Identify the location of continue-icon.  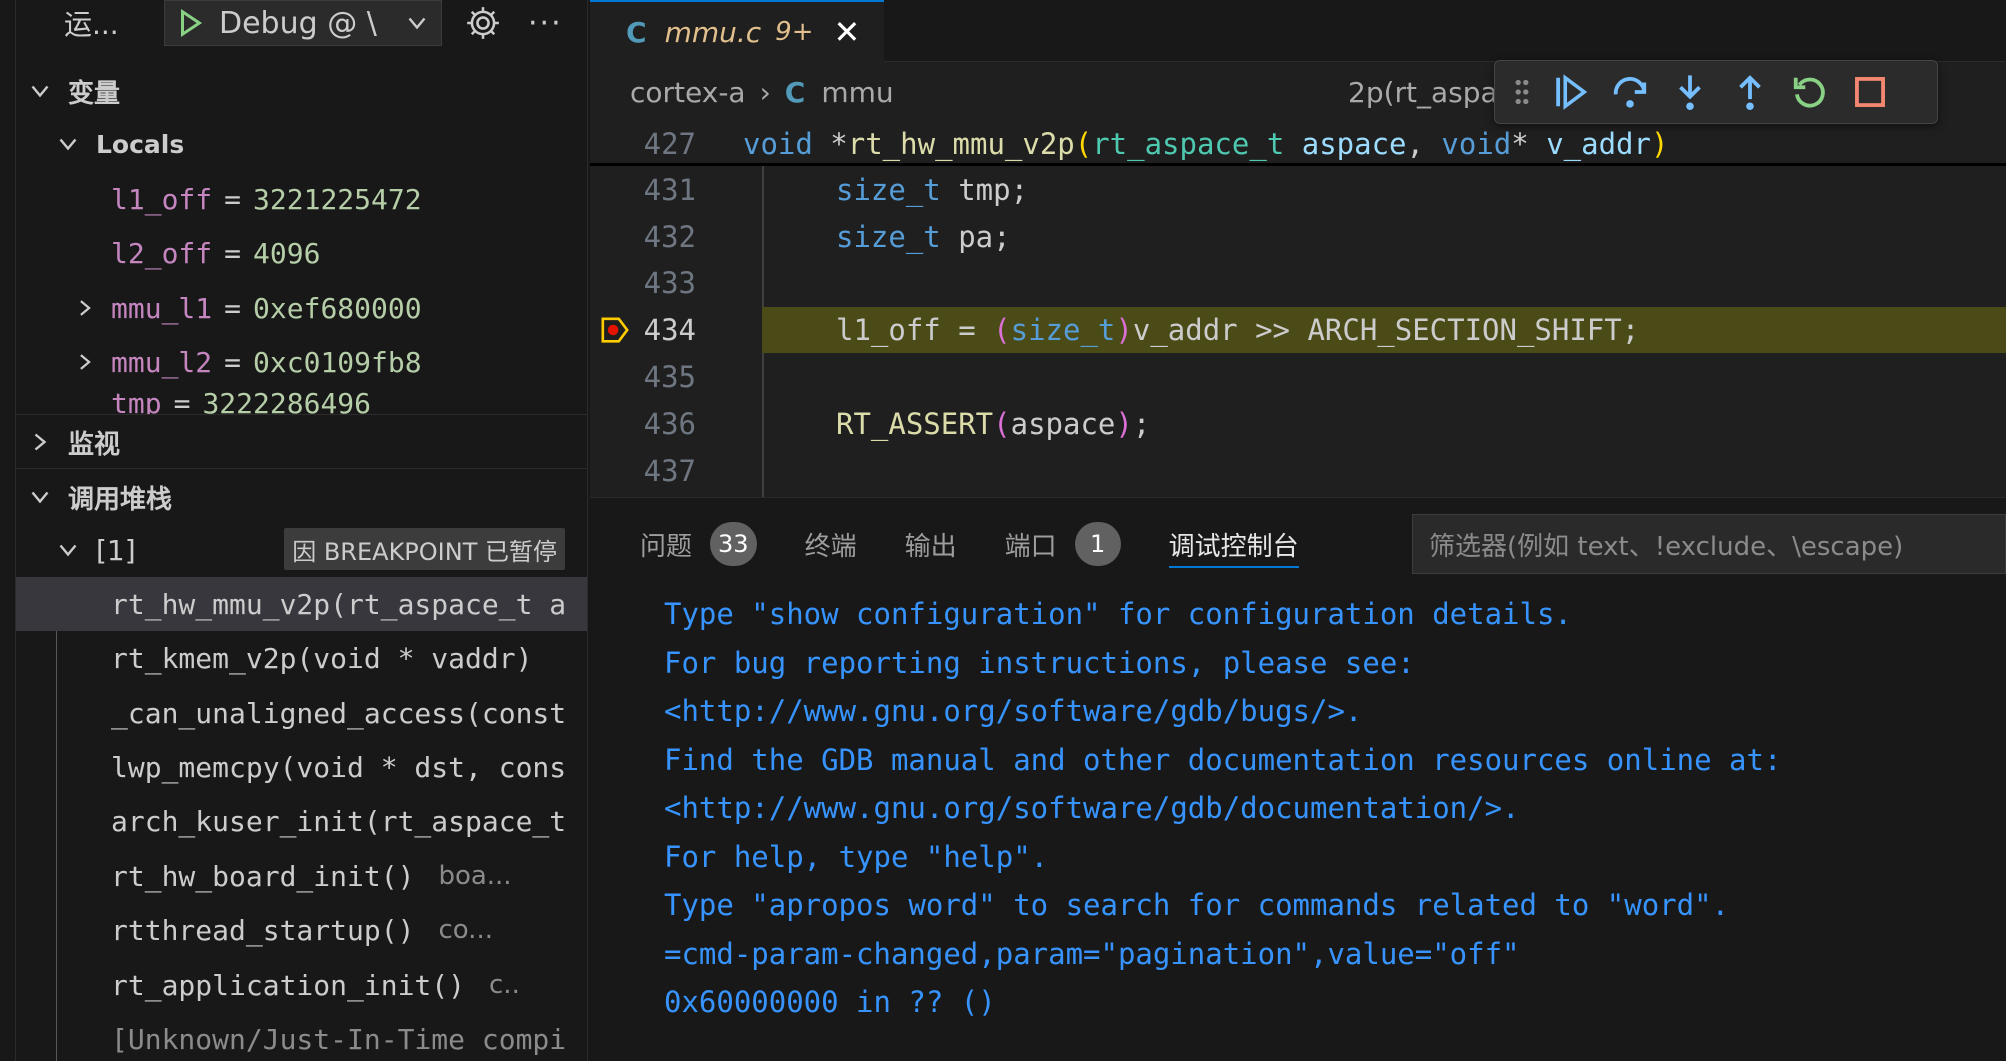
(1570, 92).